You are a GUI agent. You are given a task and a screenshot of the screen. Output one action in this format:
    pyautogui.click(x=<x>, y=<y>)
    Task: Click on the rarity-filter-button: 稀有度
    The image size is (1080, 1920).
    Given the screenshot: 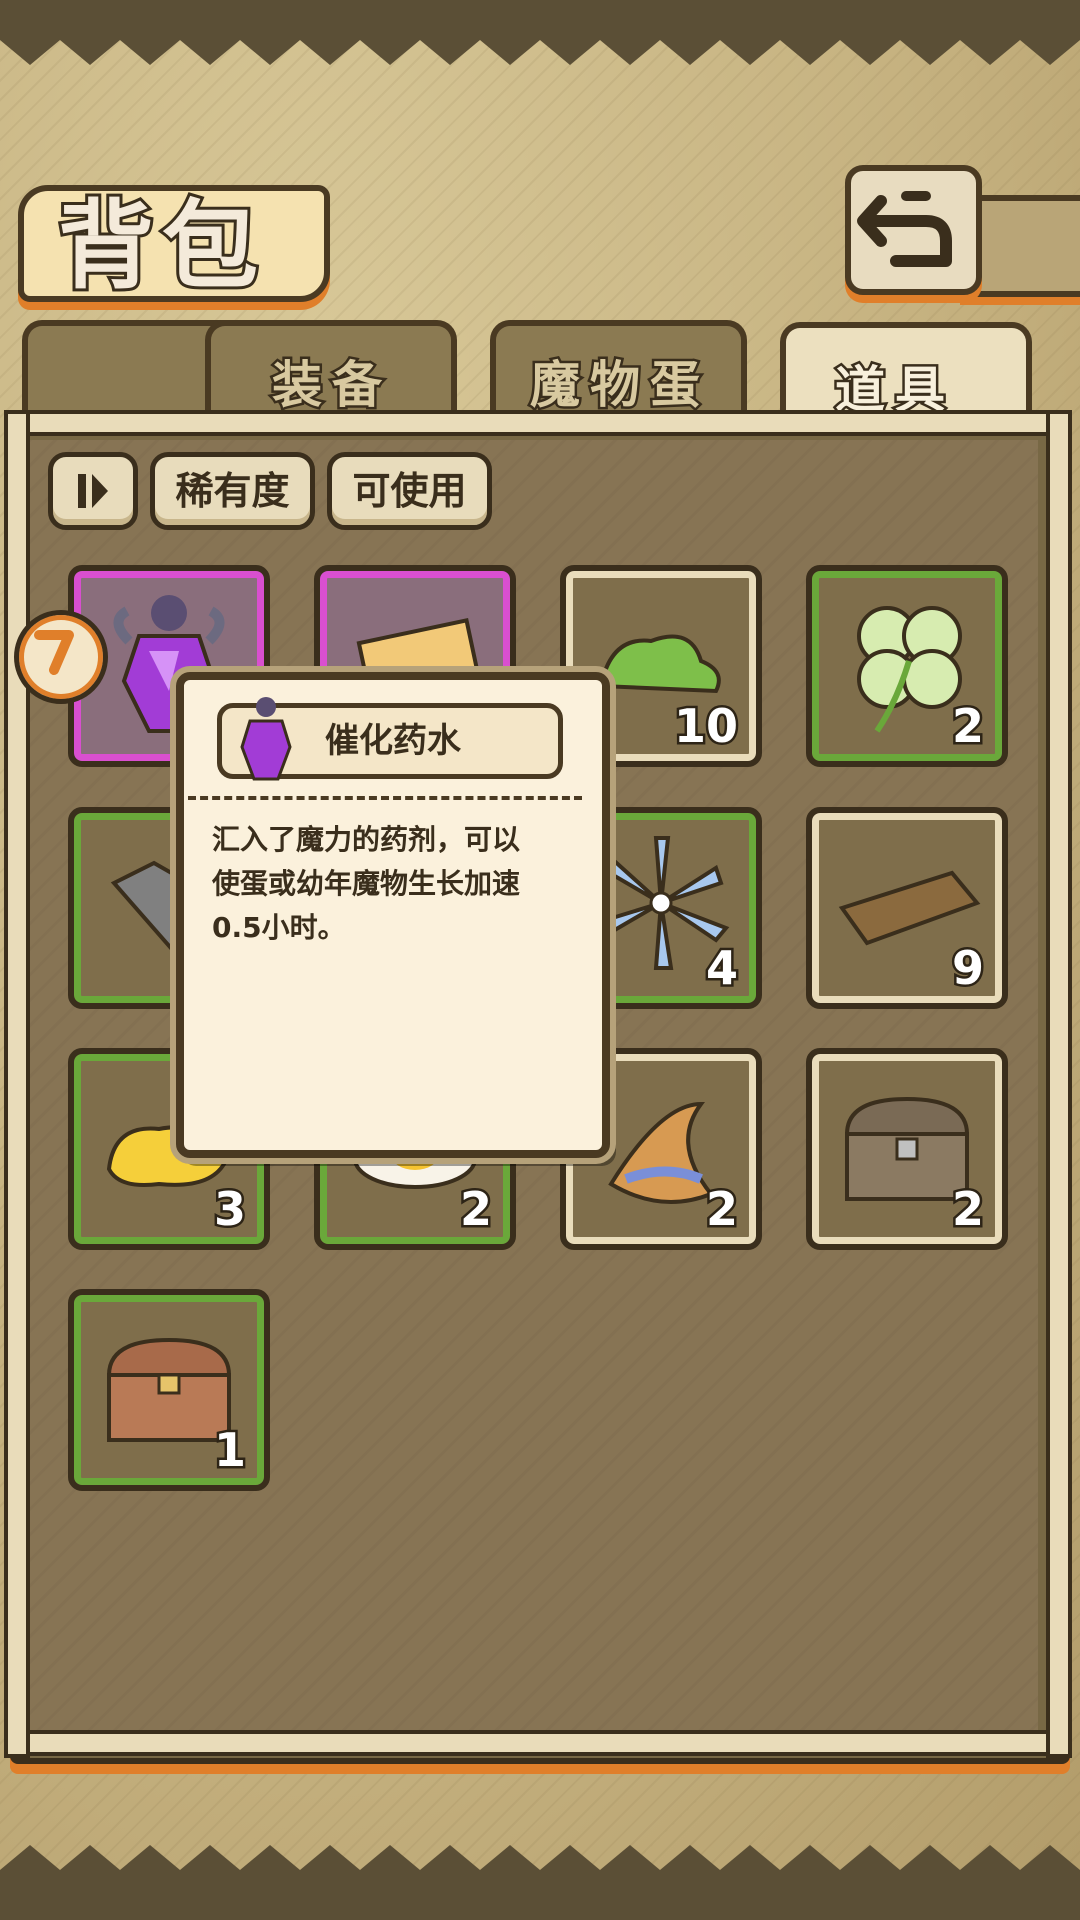 What is the action you would take?
    pyautogui.click(x=232, y=491)
    